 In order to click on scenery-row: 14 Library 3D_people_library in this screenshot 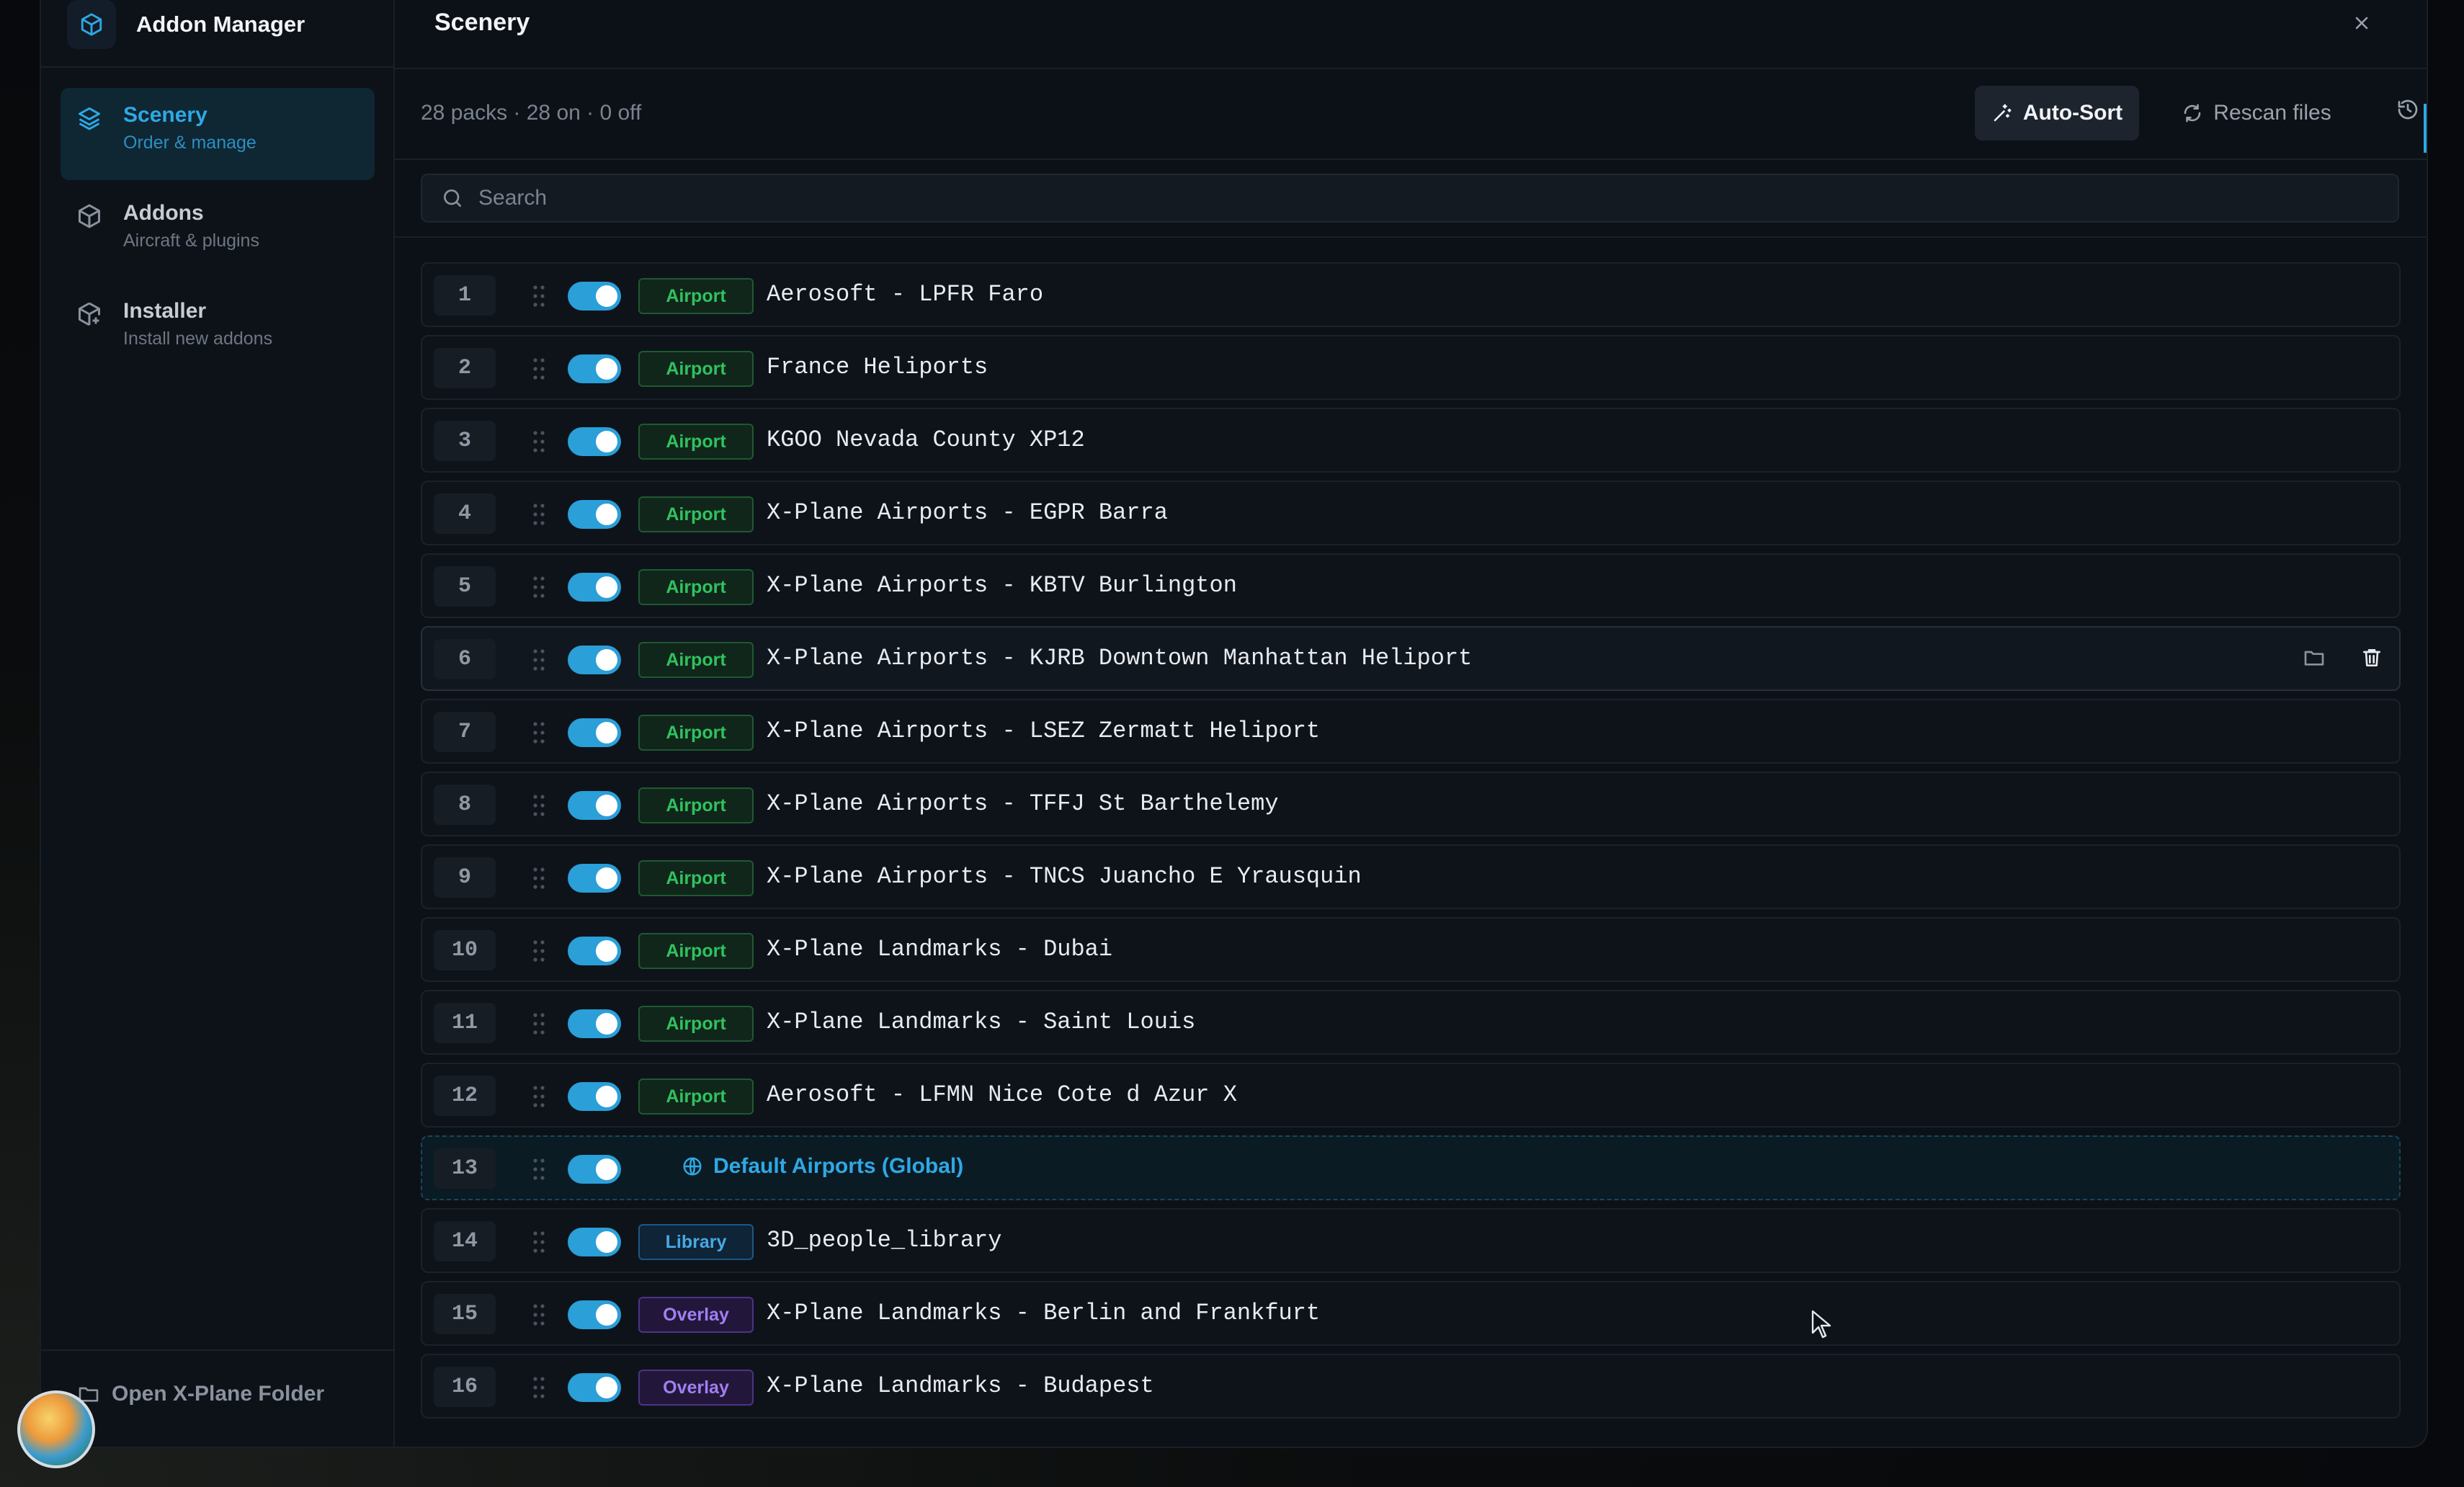, I will do `click(1411, 1240)`.